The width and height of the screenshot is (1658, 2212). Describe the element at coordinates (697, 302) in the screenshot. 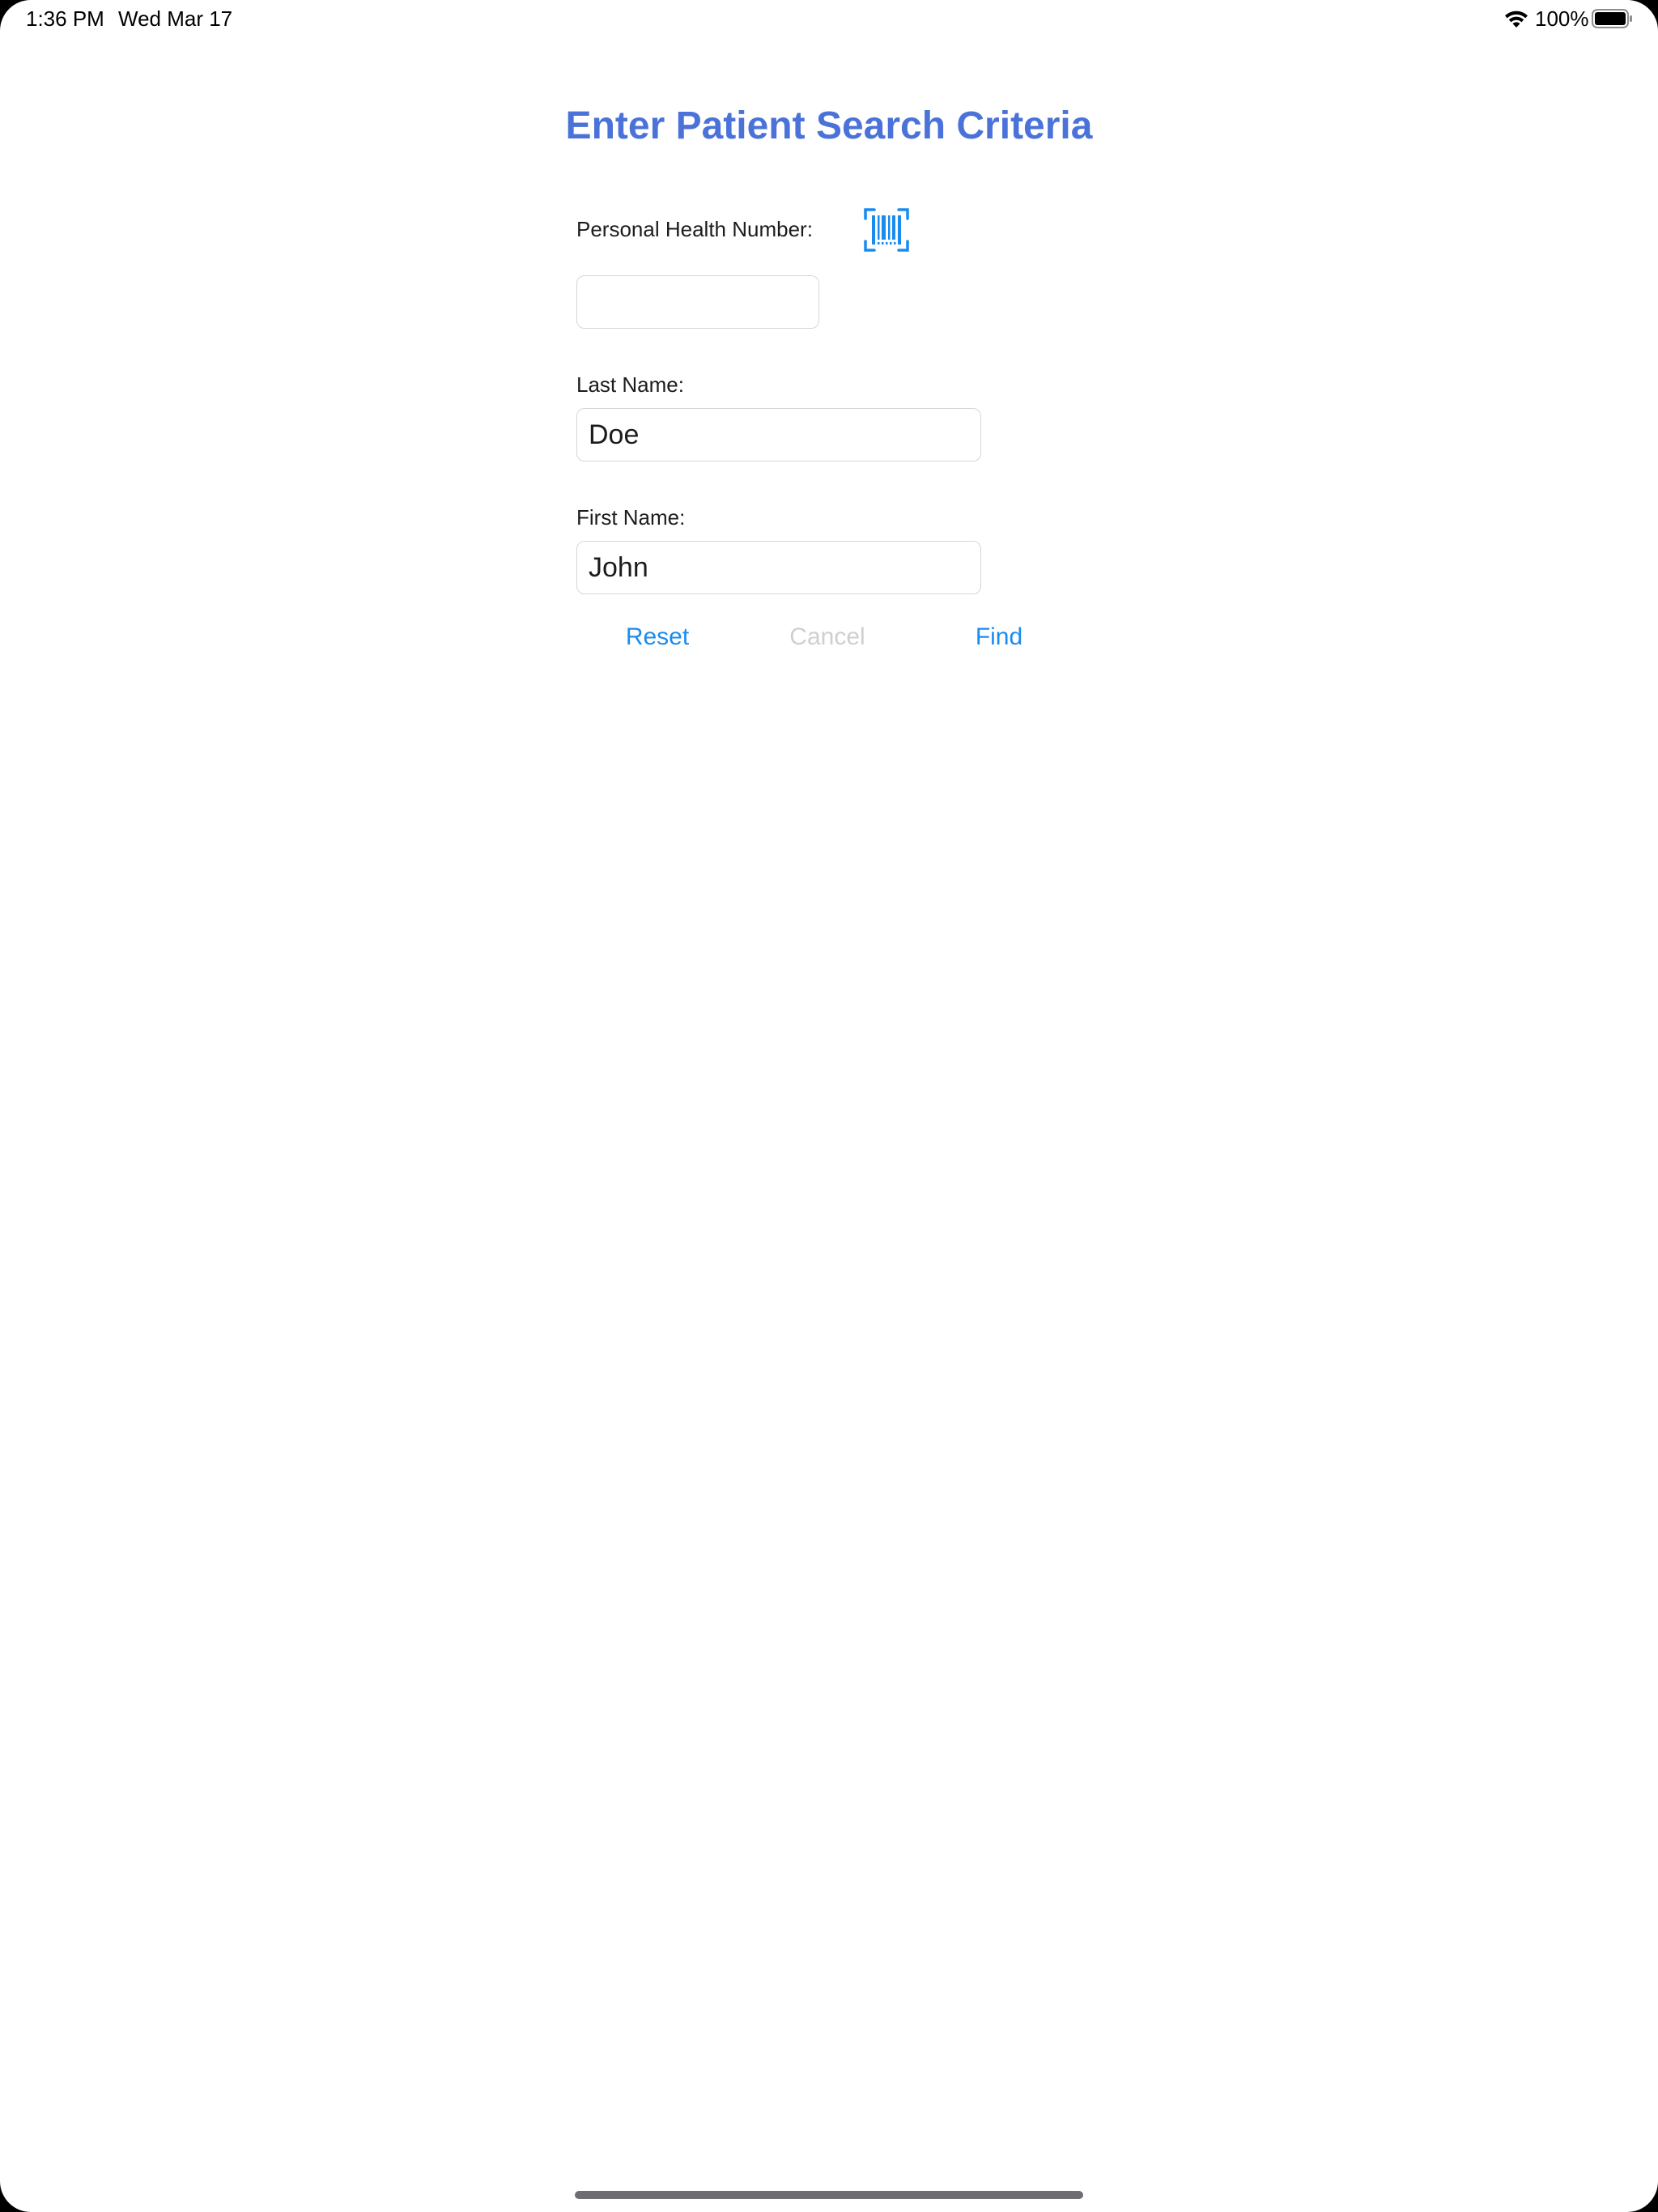

I see `phn-input` at that location.